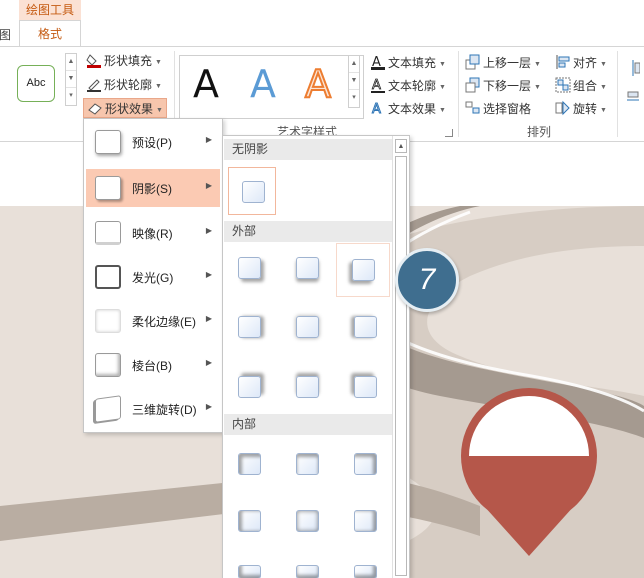 The width and height of the screenshot is (644, 578). What do you see at coordinates (449, 133) in the screenshot?
I see `dialog-launcher-icon` at bounding box center [449, 133].